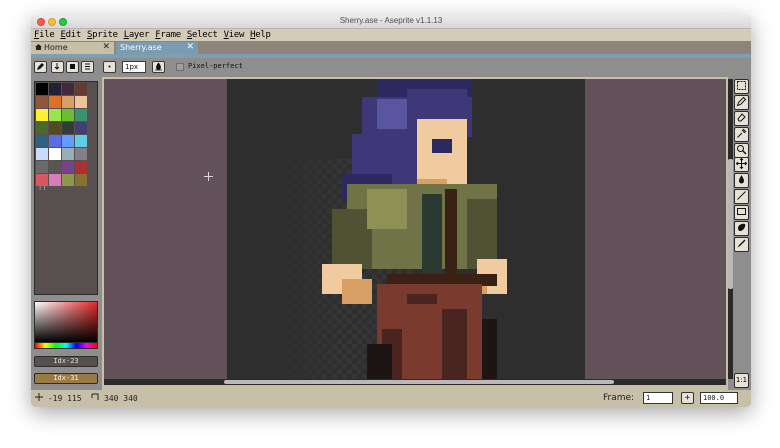 Image resolution: width=780 pixels, height=448 pixels. I want to click on line-icon, so click(741, 195).